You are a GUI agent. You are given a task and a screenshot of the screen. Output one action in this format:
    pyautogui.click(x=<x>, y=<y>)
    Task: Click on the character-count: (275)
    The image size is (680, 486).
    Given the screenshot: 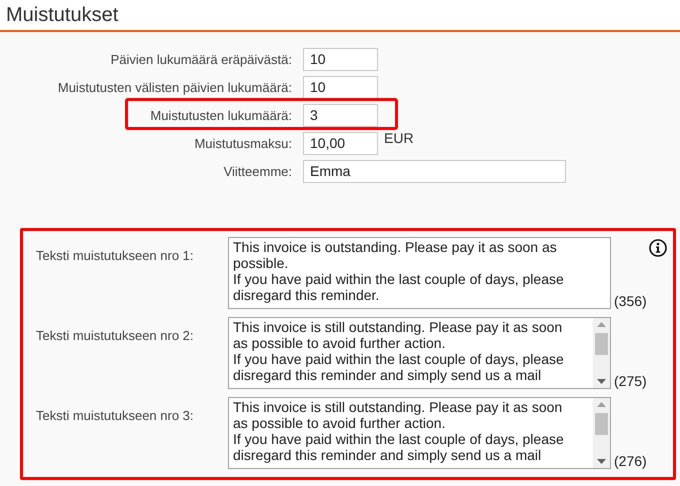 What is the action you would take?
    pyautogui.click(x=630, y=381)
    